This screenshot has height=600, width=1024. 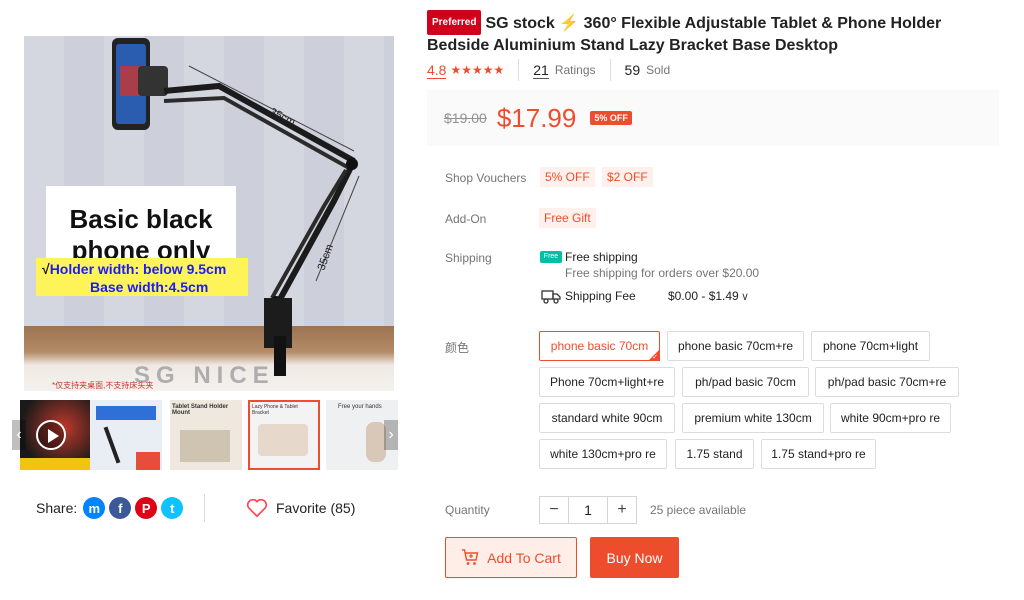 I want to click on variation-option: ph/pad basic 70cm+re, so click(x=887, y=382).